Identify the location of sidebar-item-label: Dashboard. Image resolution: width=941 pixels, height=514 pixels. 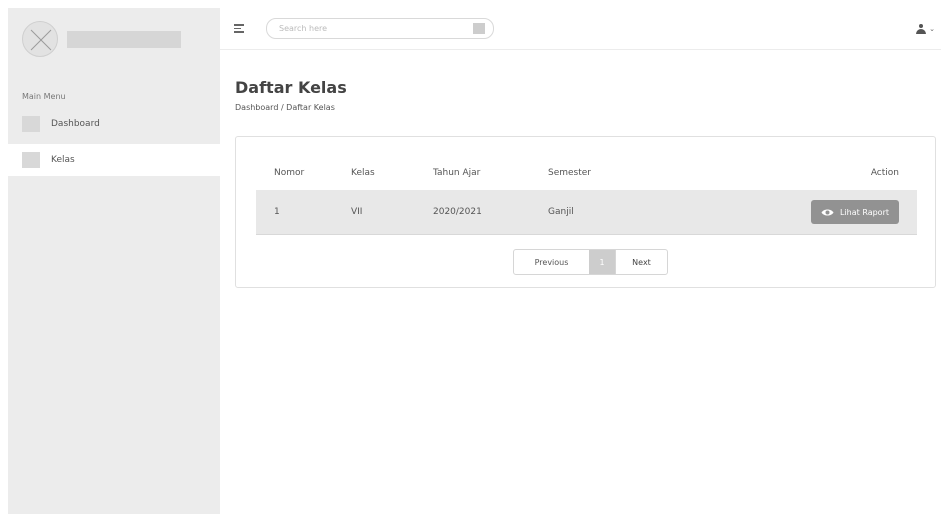
(75, 124).